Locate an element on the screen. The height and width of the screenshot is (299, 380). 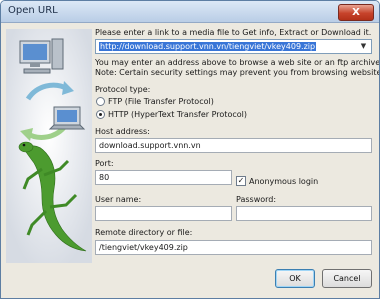
anonymous-login-checkbox: ✓ is located at coordinates (241, 181).